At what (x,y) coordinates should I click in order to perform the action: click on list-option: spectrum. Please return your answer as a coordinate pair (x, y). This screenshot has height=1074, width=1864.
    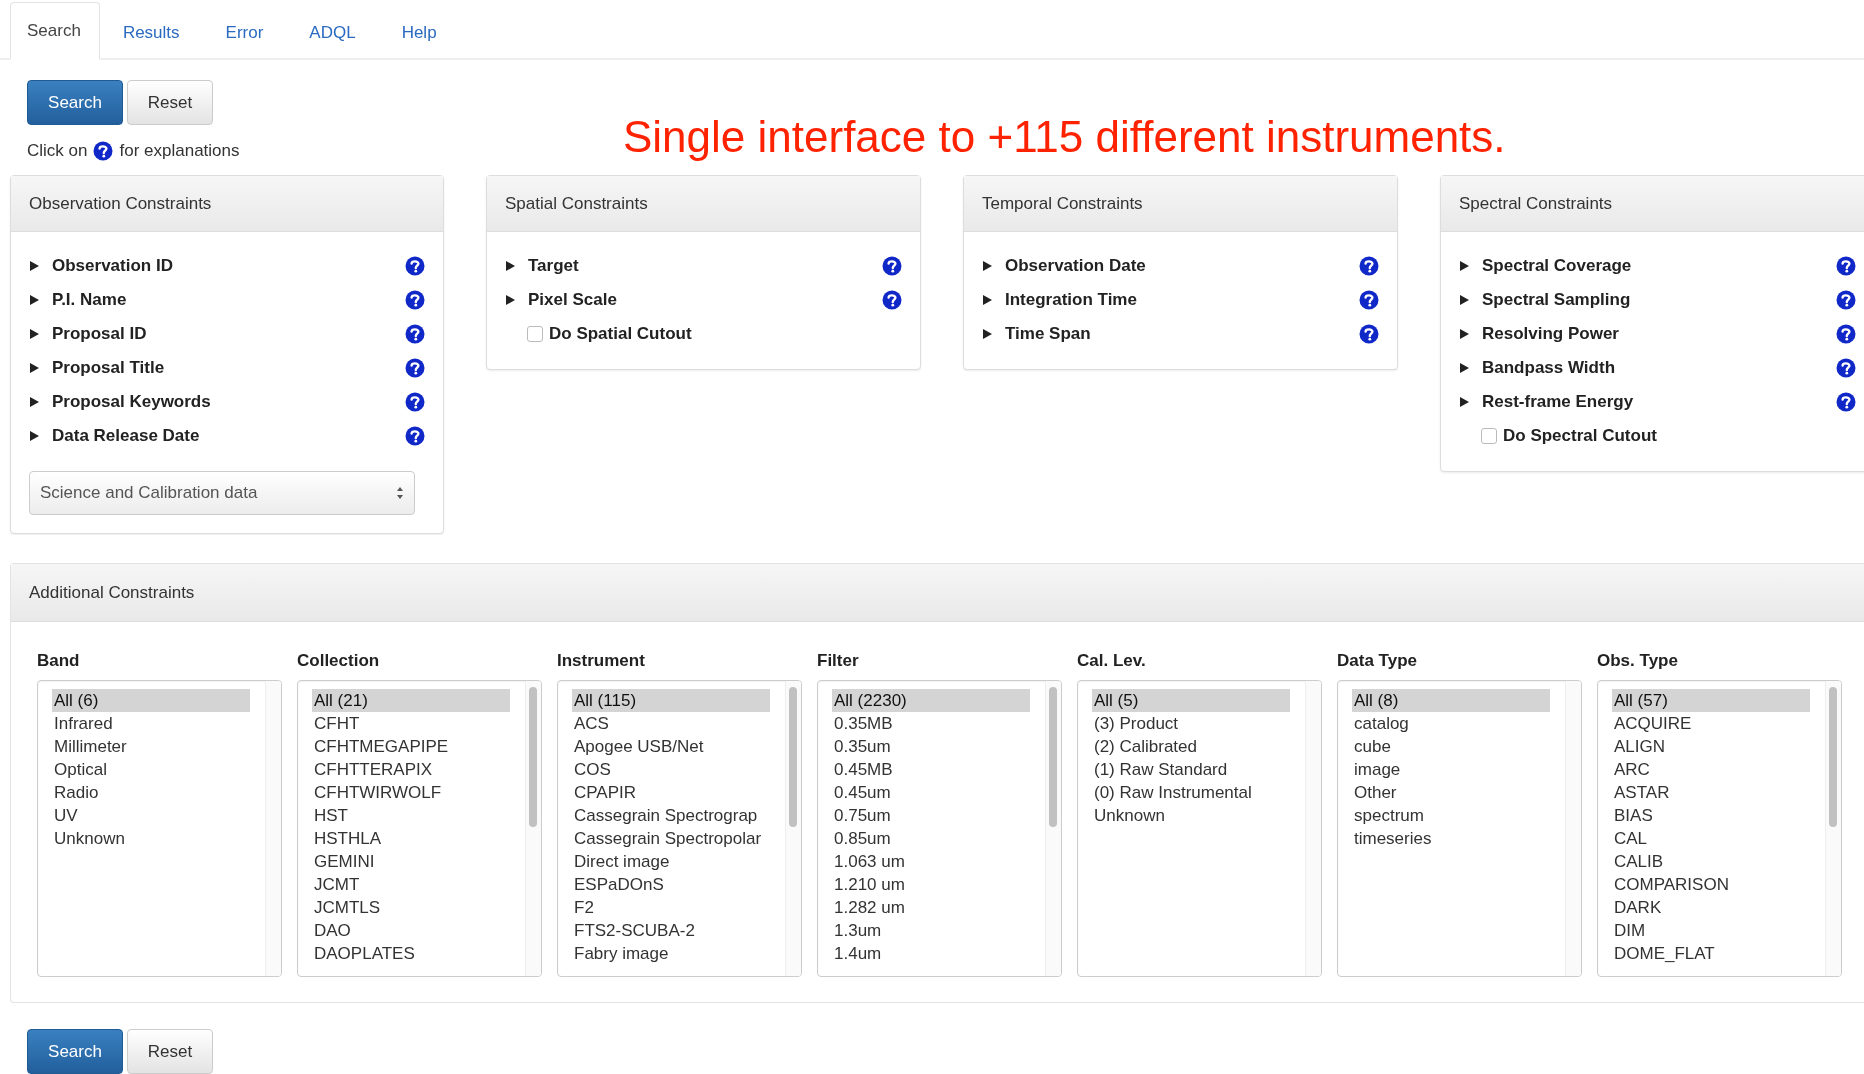
    Looking at the image, I should click on (1451, 815).